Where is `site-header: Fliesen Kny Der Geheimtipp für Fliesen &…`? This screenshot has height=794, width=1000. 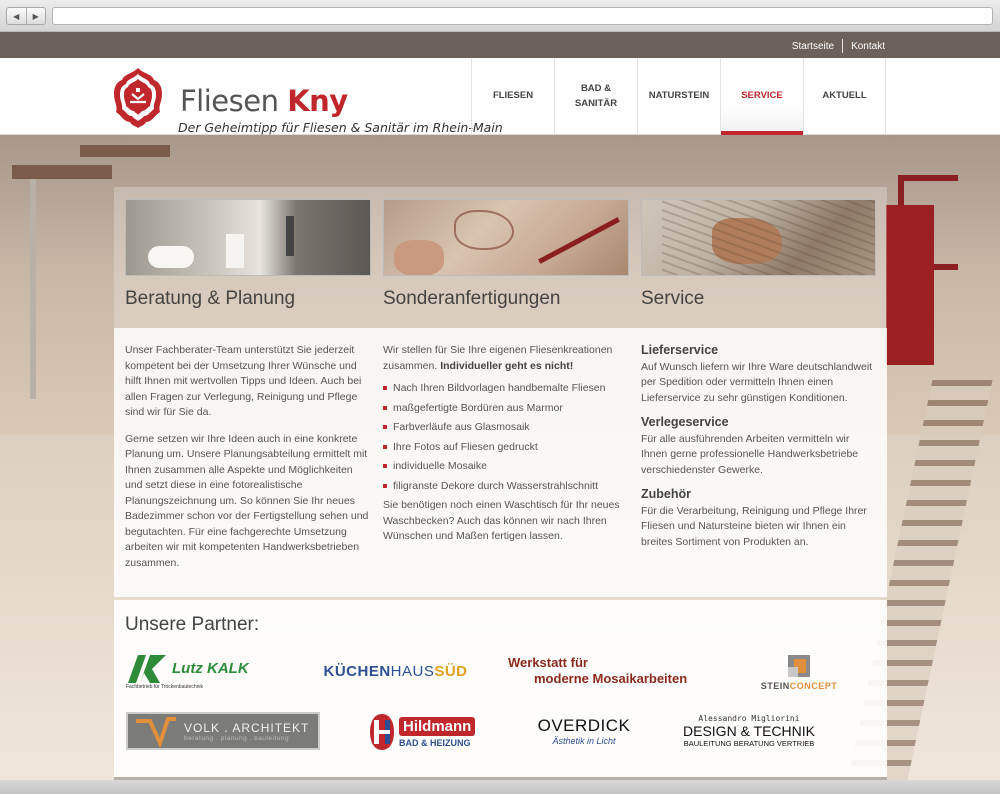
site-header: Fliesen Kny Der Geheimtipp für Fliesen &… is located at coordinates (500, 96).